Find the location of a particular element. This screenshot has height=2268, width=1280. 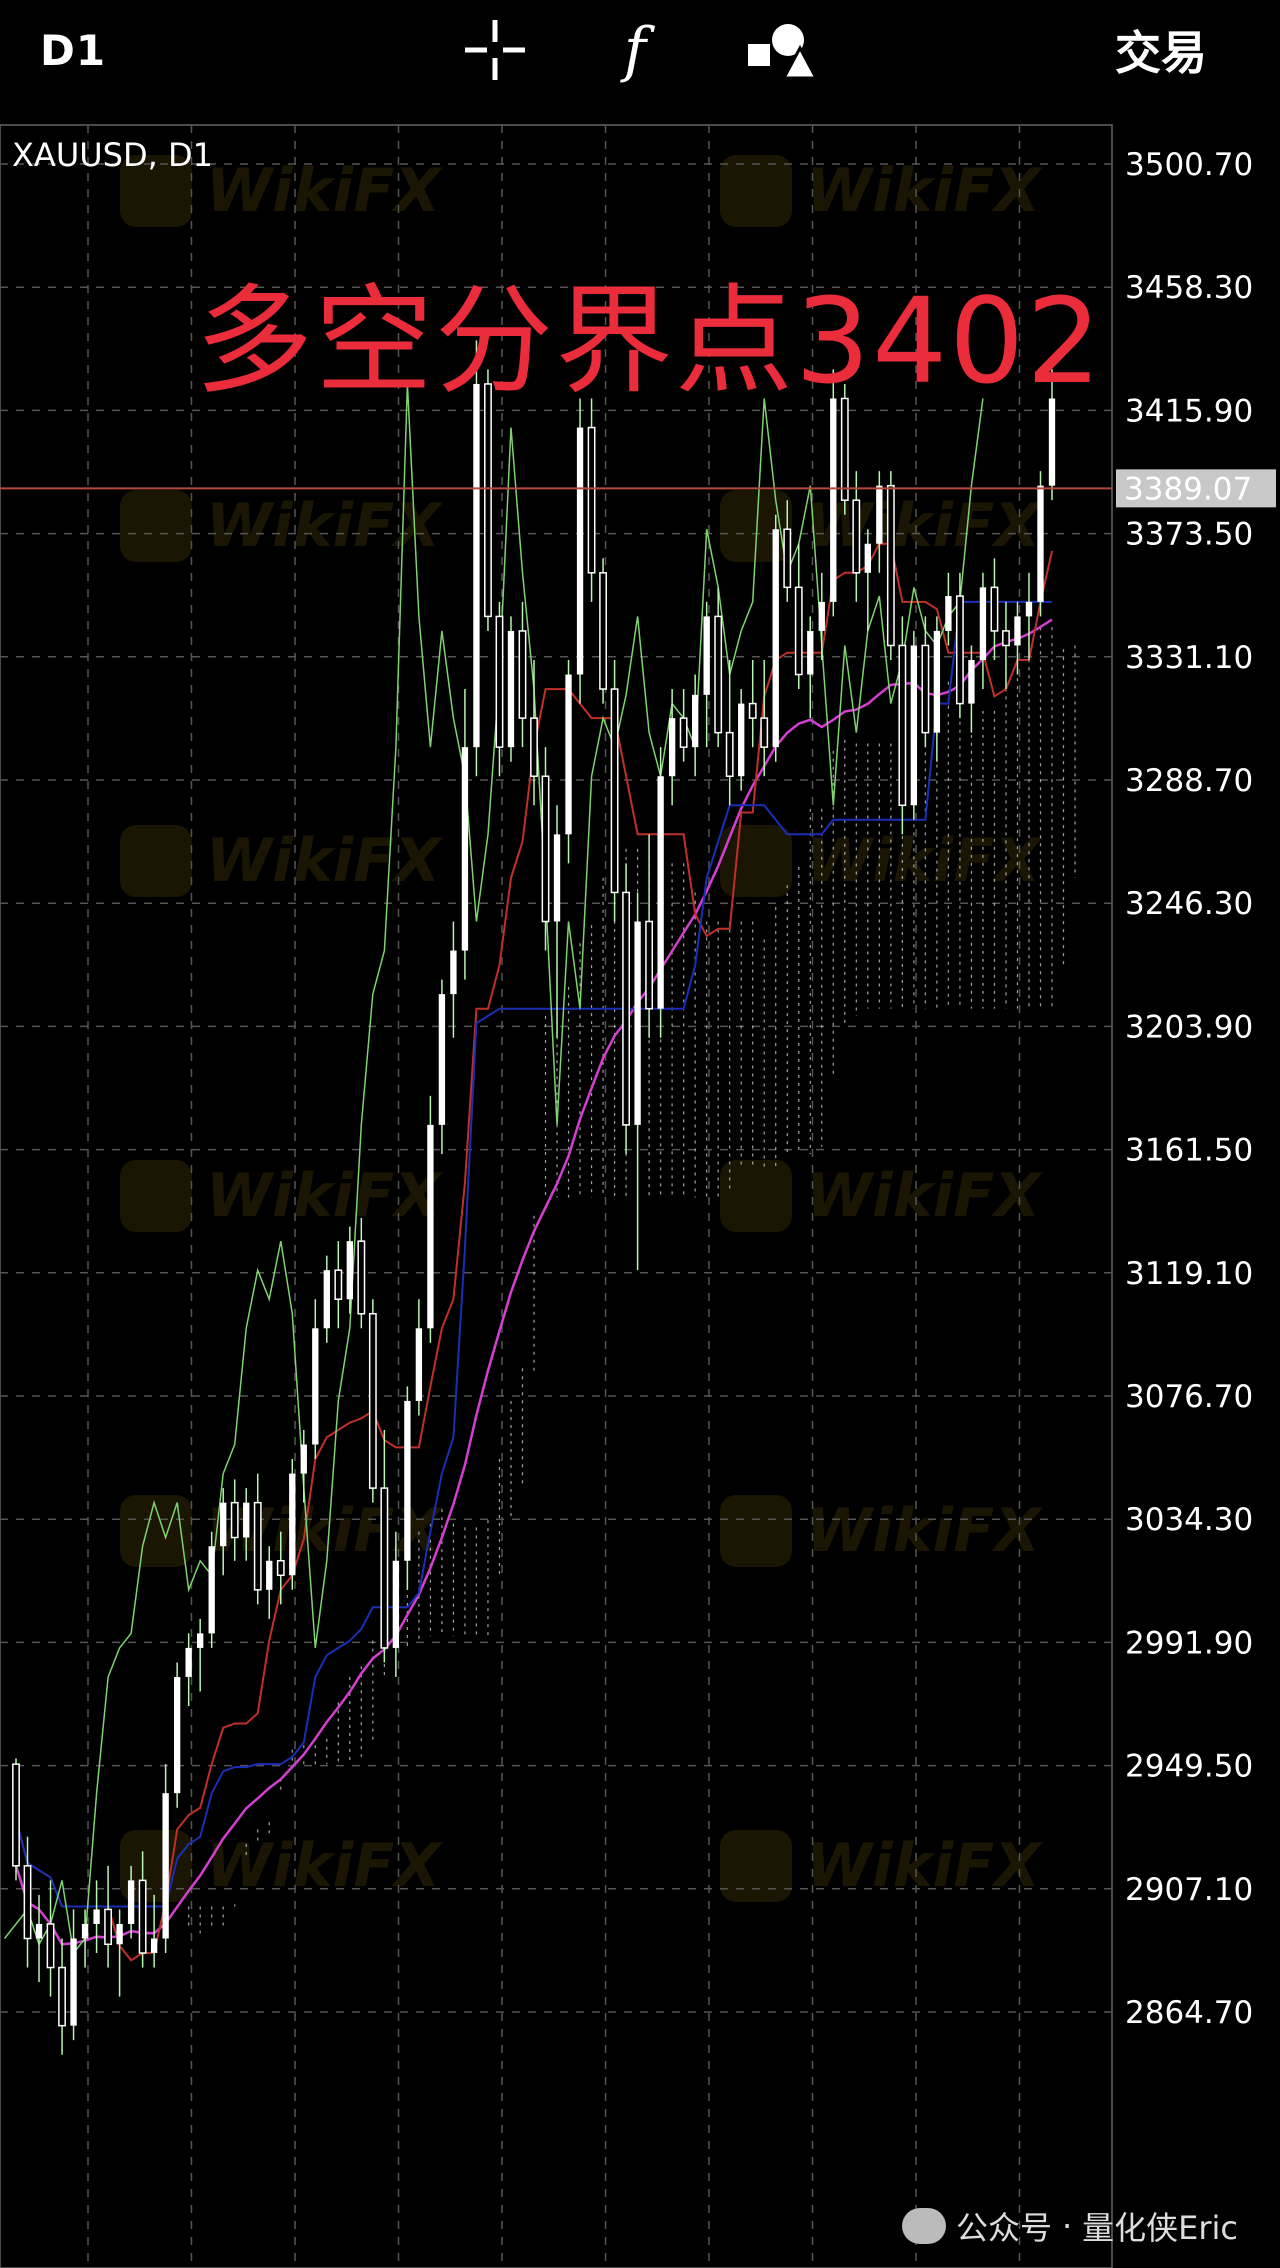

indicators-function-button: f is located at coordinates (635, 50).